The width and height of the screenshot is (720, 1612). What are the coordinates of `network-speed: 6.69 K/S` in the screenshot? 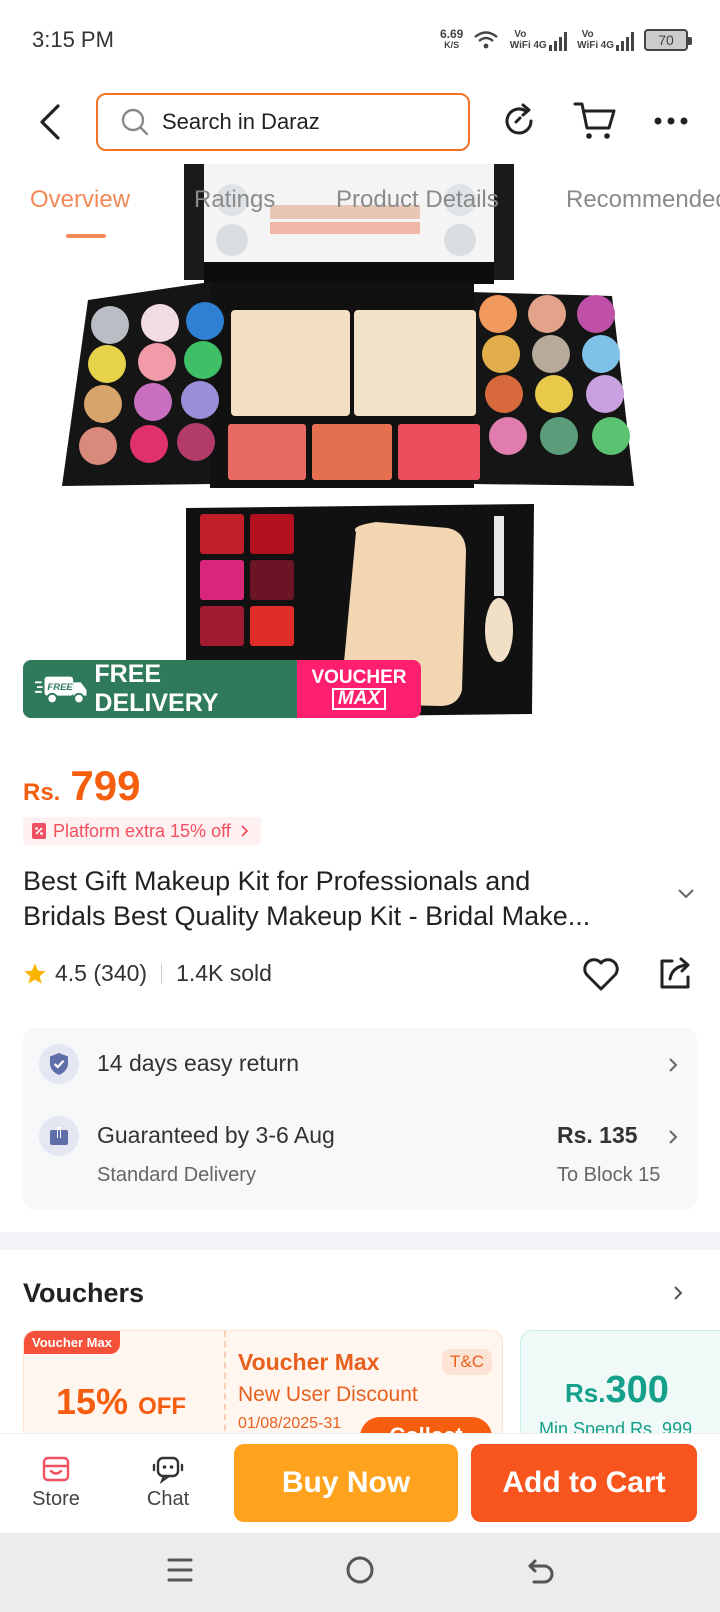 It's located at (451, 39).